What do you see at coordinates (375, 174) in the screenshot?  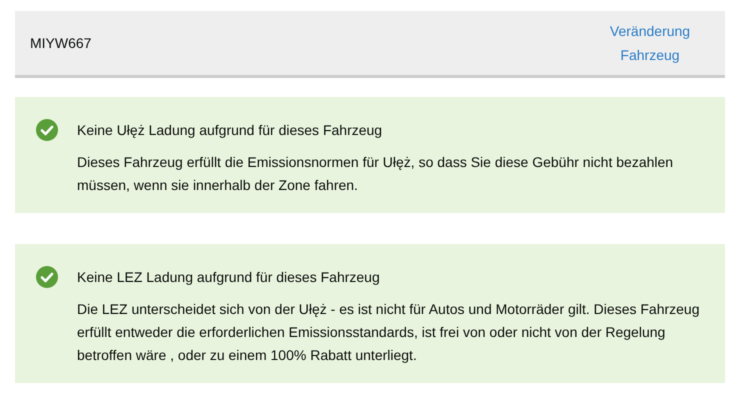 I see `result-description: Dieses Fahrzeug erfüllt die Emissionsnormen für Ułęż, so dass Sie diese Gebühr nicht bezahlen müssen, wenn sie innerhalb der Zone fahren.` at bounding box center [375, 174].